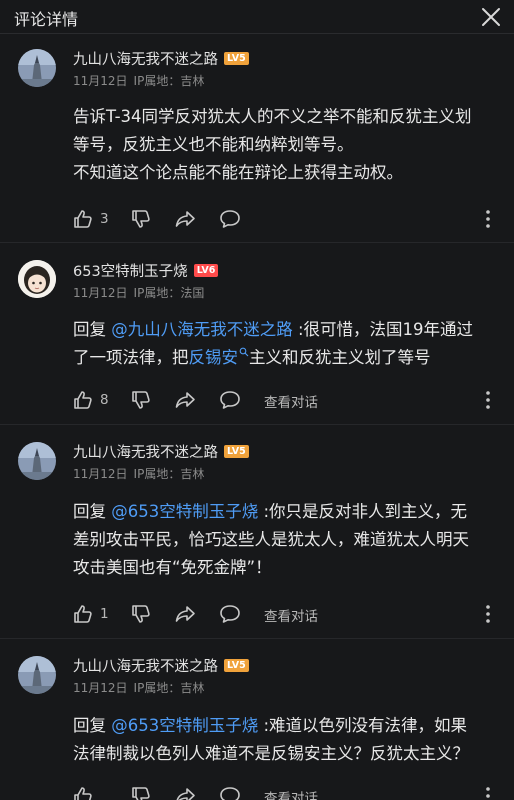 Image resolution: width=514 pixels, height=800 pixels. Describe the element at coordinates (131, 357) in the screenshot. I see `text-segment: 了一项法律，把` at that location.